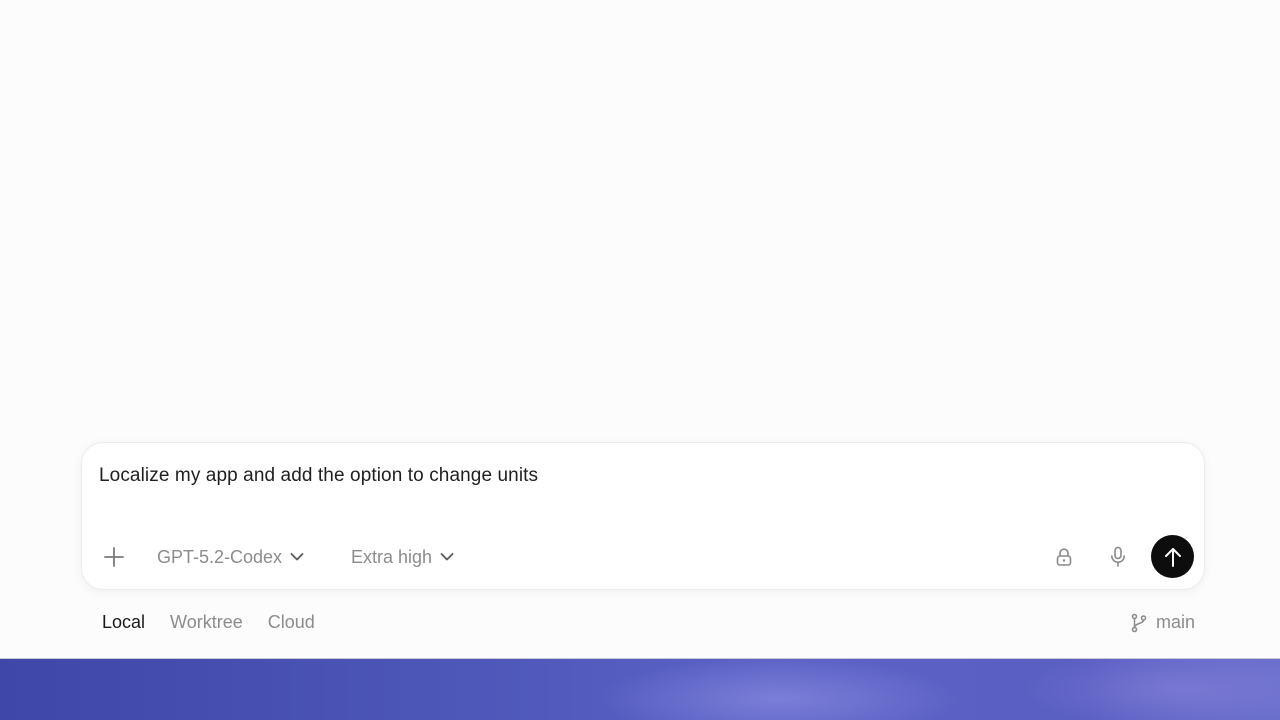 The height and width of the screenshot is (720, 1280). I want to click on branch-selector: main, so click(1162, 622).